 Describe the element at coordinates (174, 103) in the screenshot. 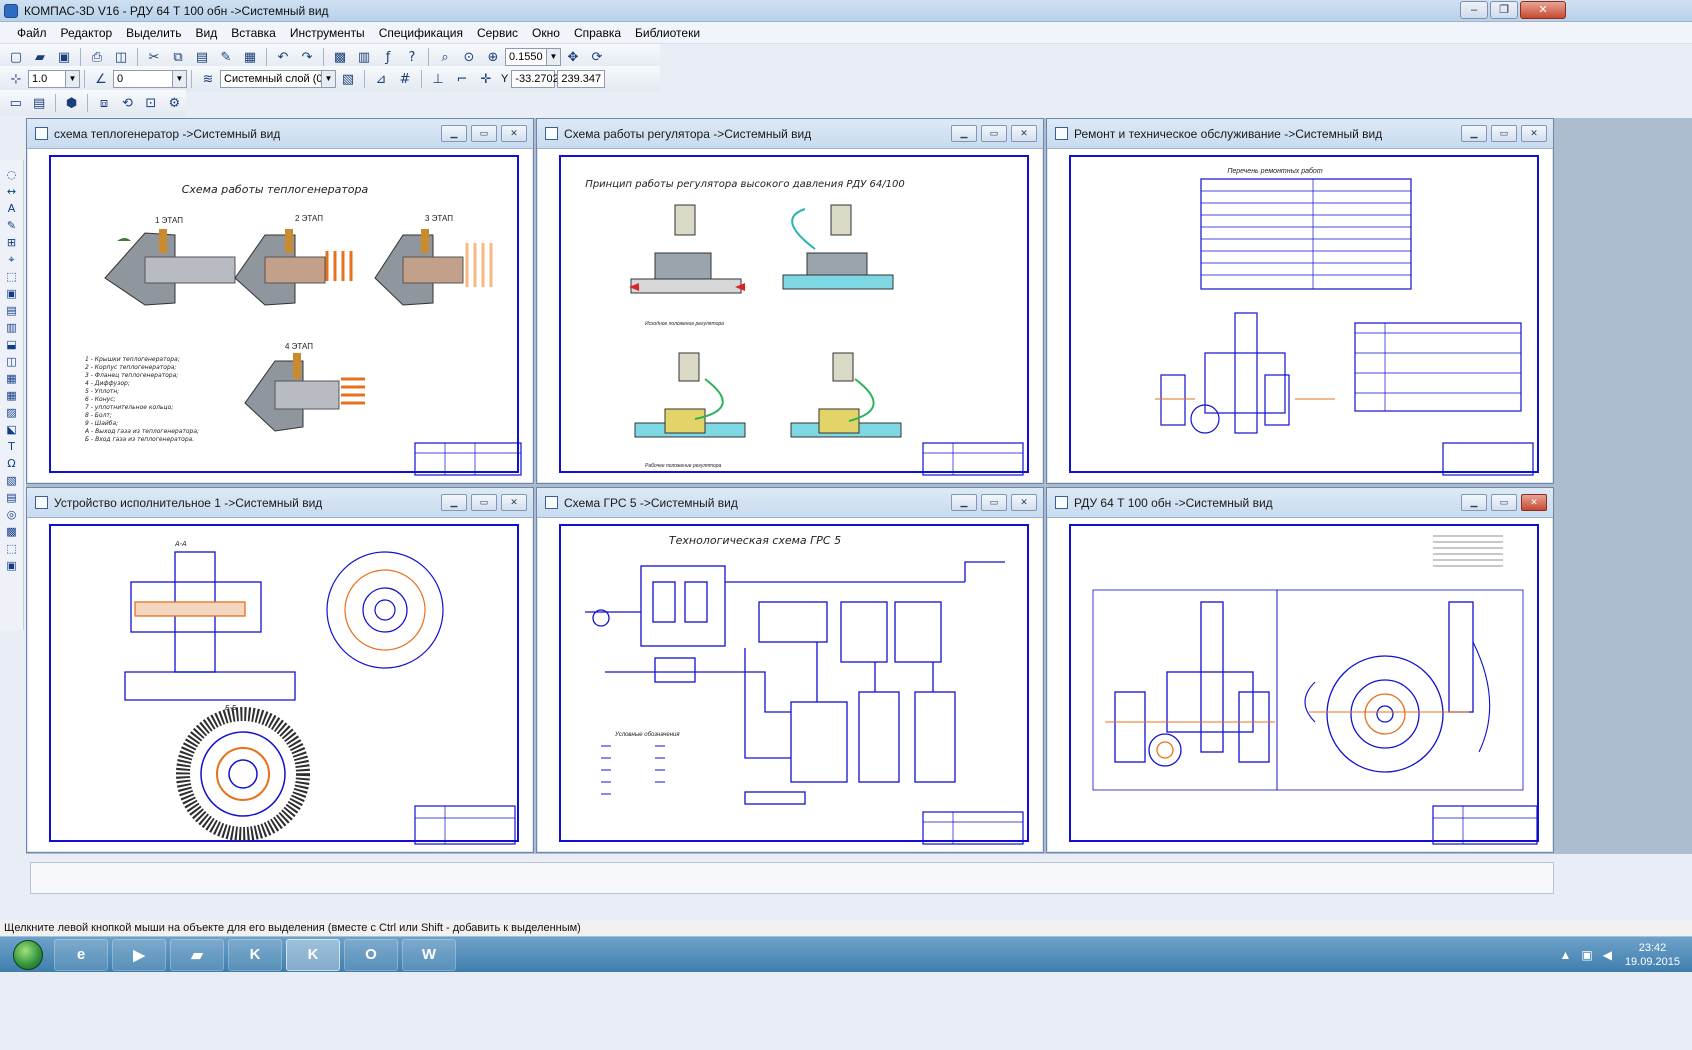

I see `settings-icon: ⚙` at that location.